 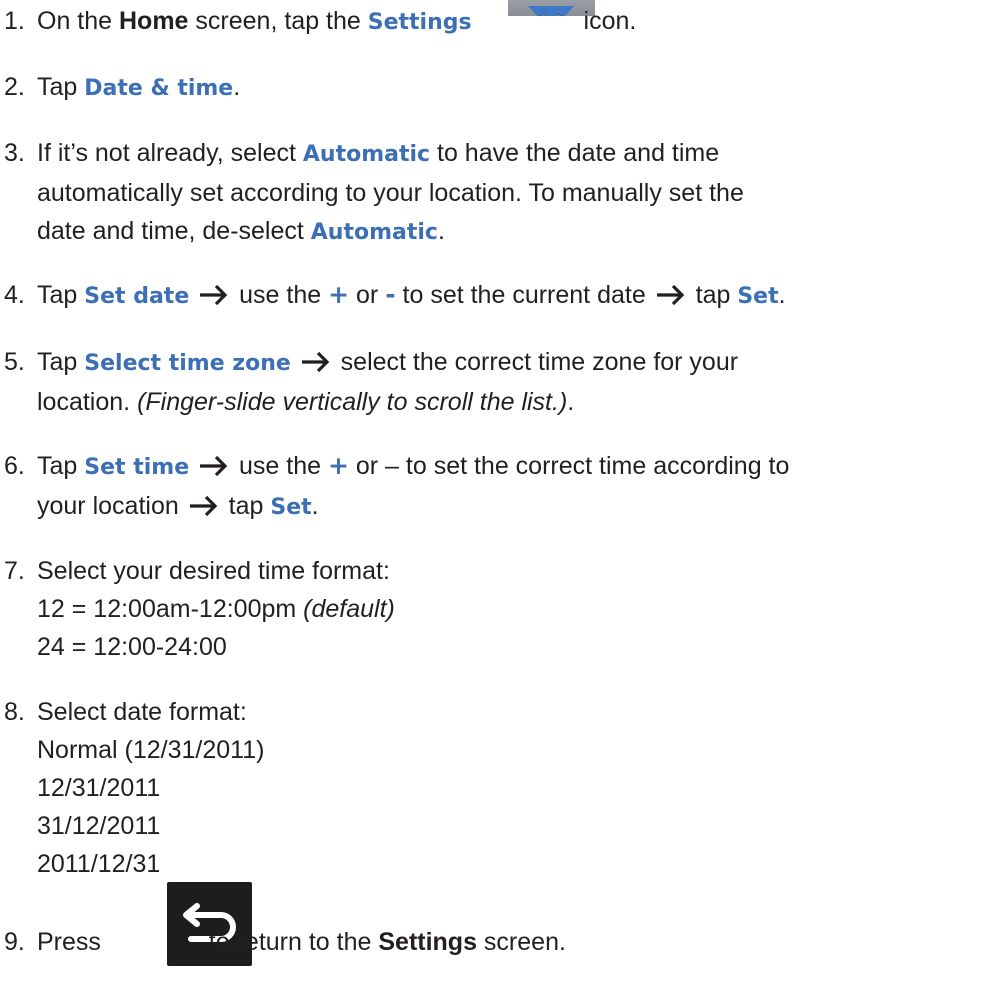 What do you see at coordinates (290, 942) in the screenshot?
I see `step-text: to return to the` at bounding box center [290, 942].